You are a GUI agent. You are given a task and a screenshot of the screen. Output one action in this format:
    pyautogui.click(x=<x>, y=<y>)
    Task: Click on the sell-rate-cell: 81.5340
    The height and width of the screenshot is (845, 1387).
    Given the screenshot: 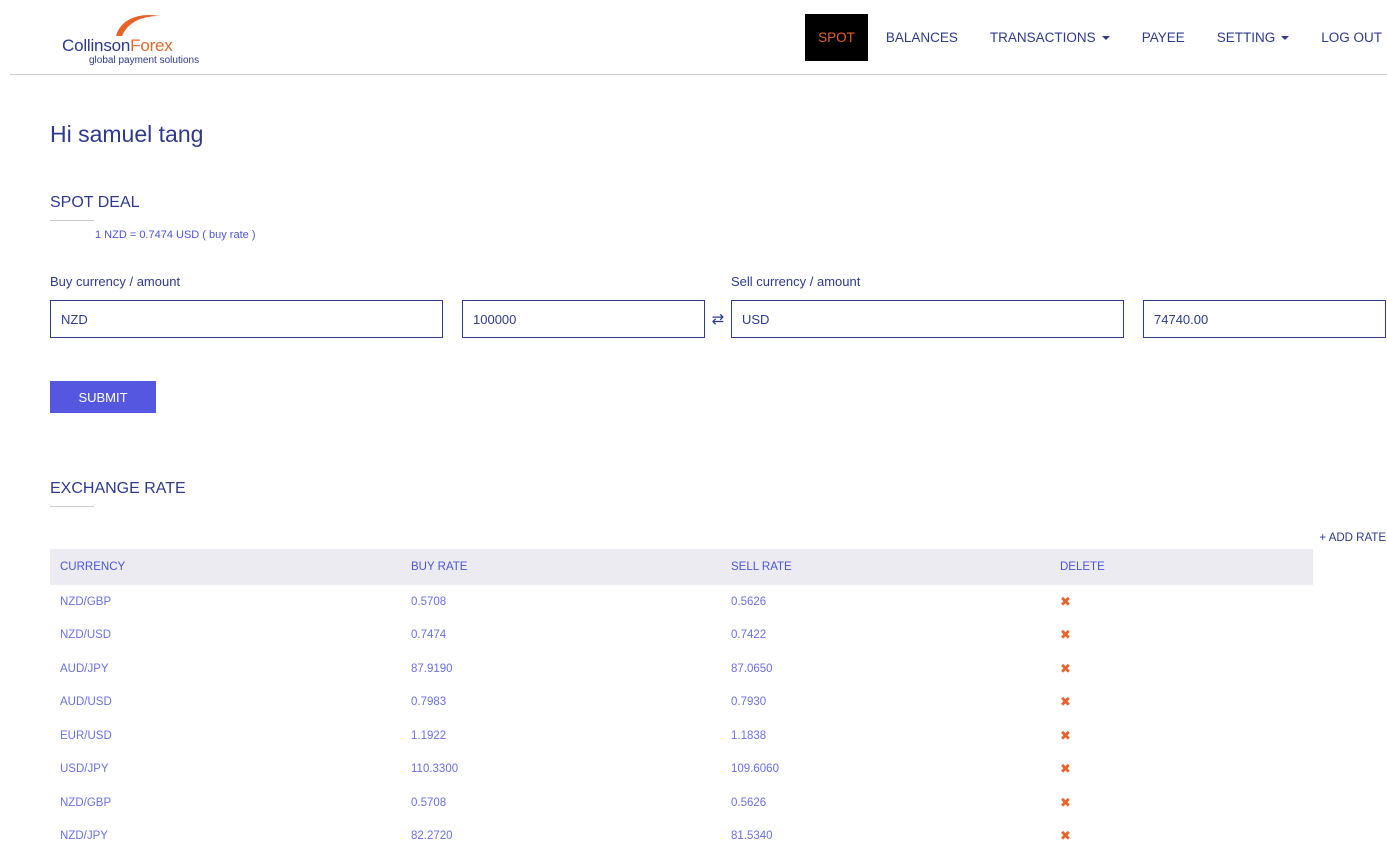 What is the action you would take?
    pyautogui.click(x=752, y=836)
    